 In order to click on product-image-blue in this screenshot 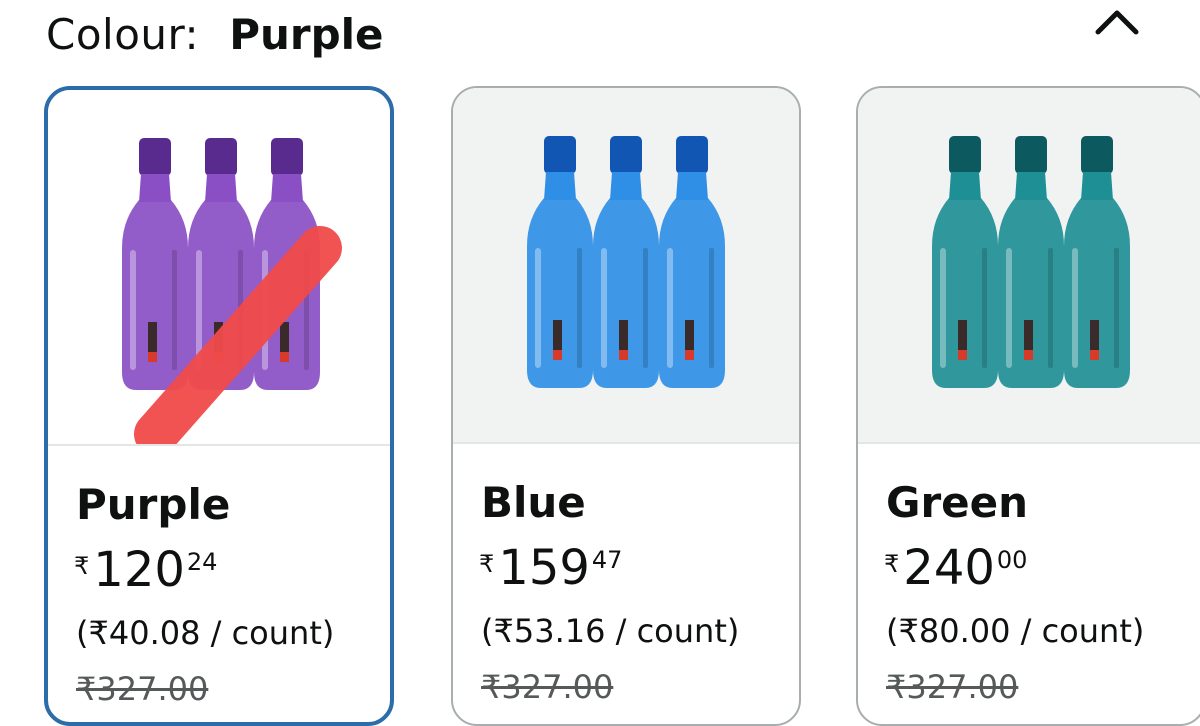, I will do `click(626, 266)`.